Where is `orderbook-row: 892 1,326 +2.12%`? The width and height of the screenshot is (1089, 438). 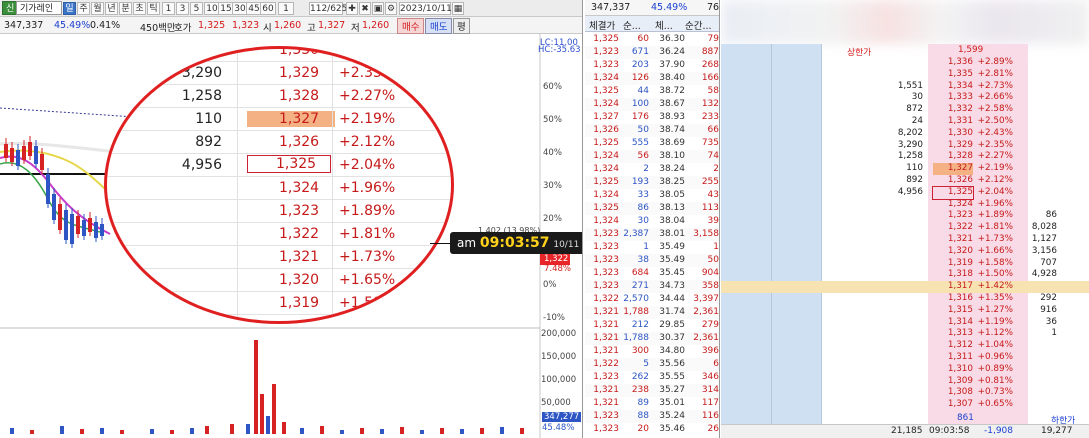 orderbook-row: 892 1,326 +2.12% is located at coordinates (905, 181).